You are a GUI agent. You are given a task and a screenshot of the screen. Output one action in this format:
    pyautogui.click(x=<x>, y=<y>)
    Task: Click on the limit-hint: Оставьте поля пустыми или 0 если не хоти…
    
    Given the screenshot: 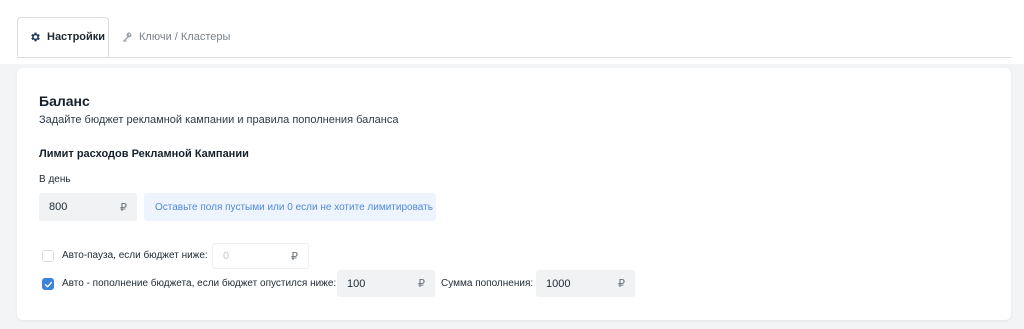 What is the action you would take?
    pyautogui.click(x=290, y=207)
    